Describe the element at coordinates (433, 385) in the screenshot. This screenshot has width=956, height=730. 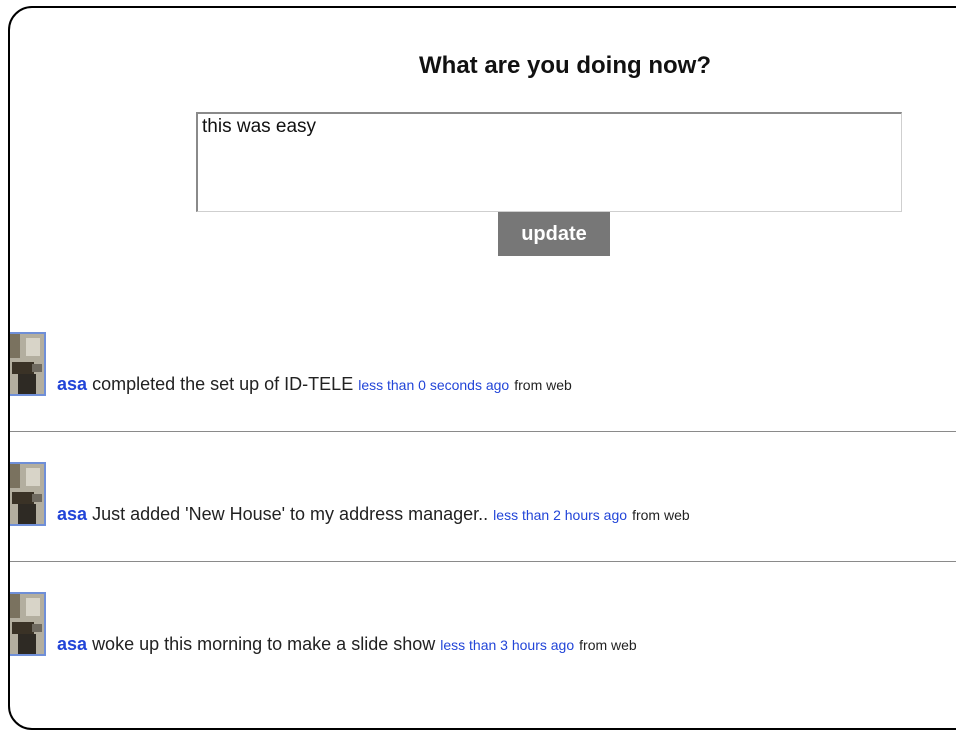
I see `timestamp-link: less than 0 seconds ago` at that location.